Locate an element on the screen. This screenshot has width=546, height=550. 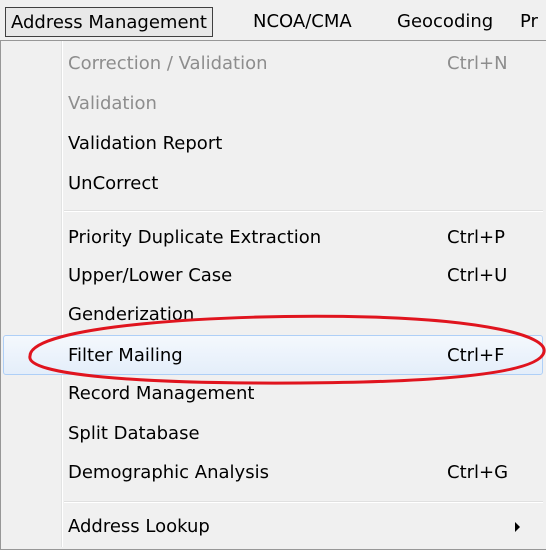
menu-item-uncorrect: UnCorrect is located at coordinates (273, 184).